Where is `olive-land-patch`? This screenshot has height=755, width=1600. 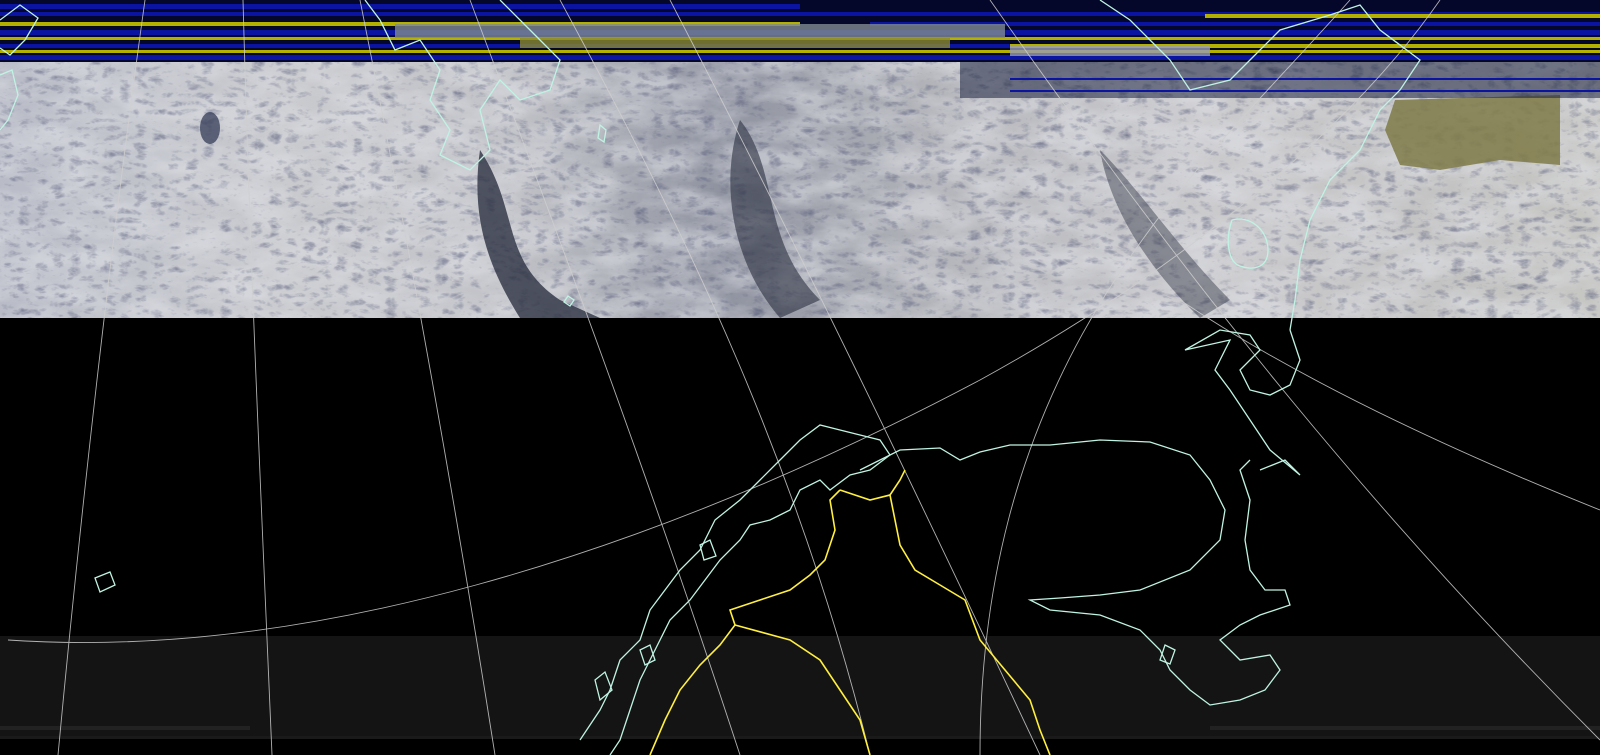 olive-land-patch is located at coordinates (1472, 132).